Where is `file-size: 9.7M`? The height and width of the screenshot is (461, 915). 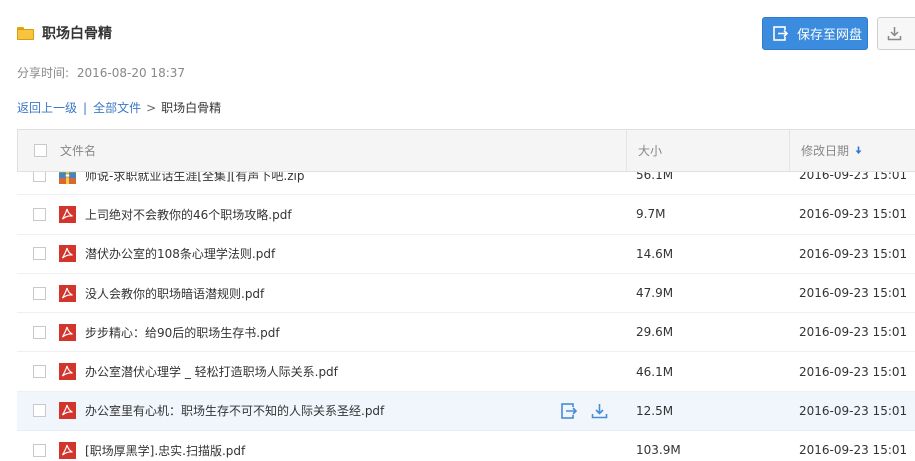
file-size: 9.7M is located at coordinates (651, 214).